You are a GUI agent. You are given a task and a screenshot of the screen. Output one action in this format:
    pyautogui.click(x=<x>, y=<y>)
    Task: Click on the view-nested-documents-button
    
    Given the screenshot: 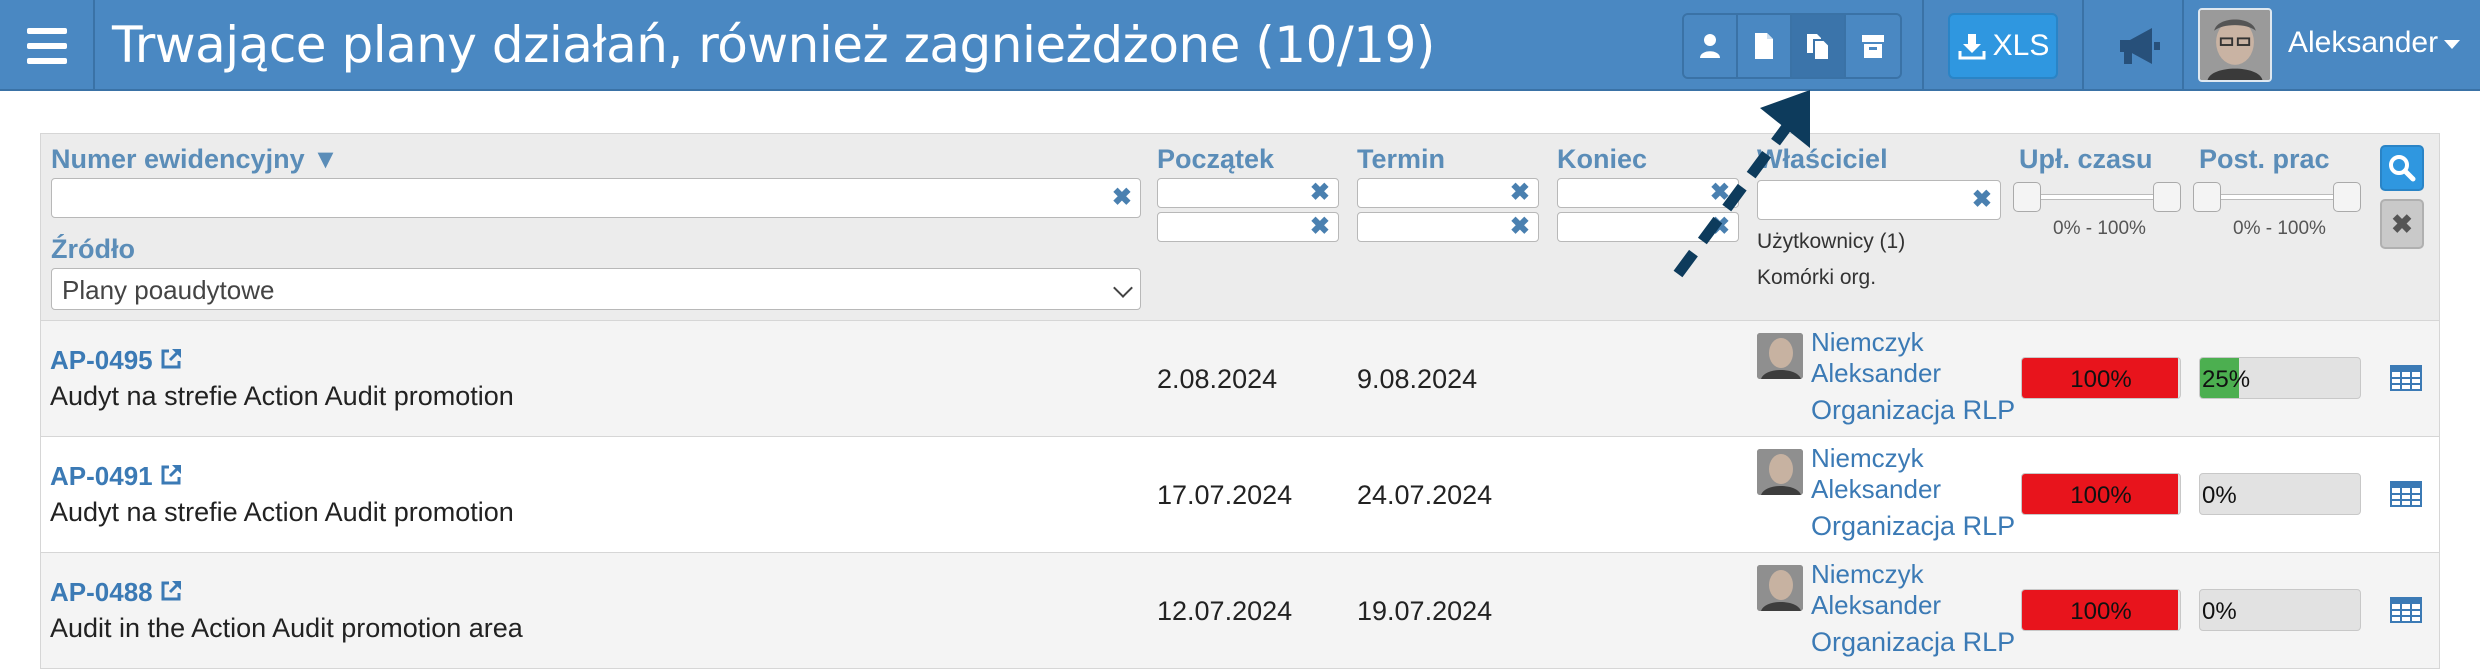 What is the action you would take?
    pyautogui.click(x=1819, y=46)
    